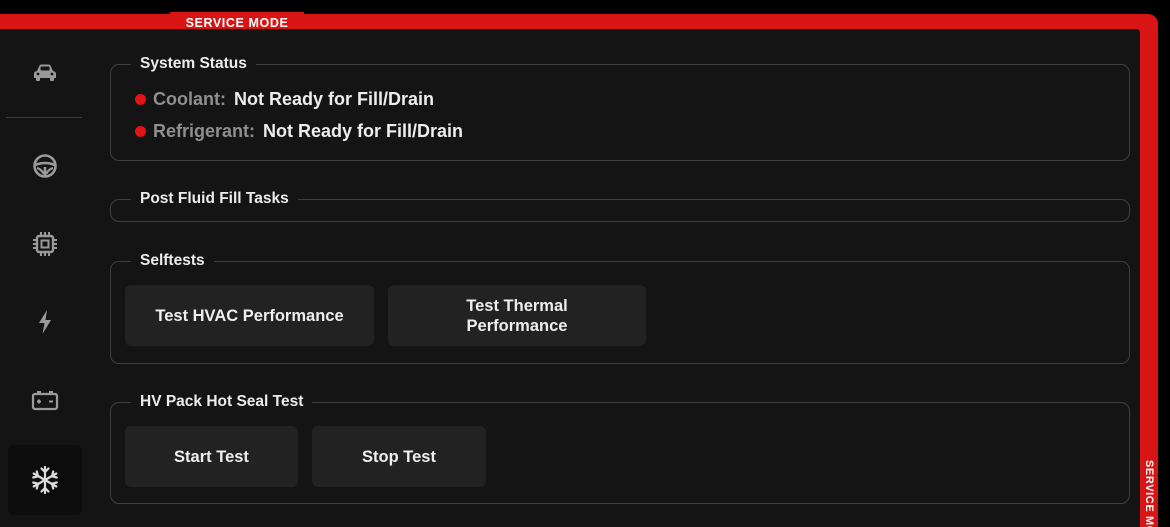  What do you see at coordinates (249, 315) in the screenshot?
I see `test-hvac-performance-button: Test HVAC Performance` at bounding box center [249, 315].